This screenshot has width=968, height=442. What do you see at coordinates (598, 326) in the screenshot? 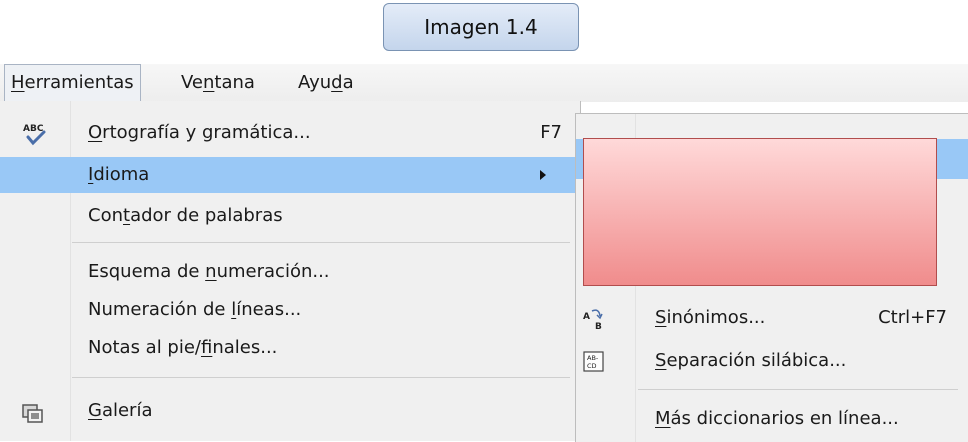
I see `svg-text: B` at bounding box center [598, 326].